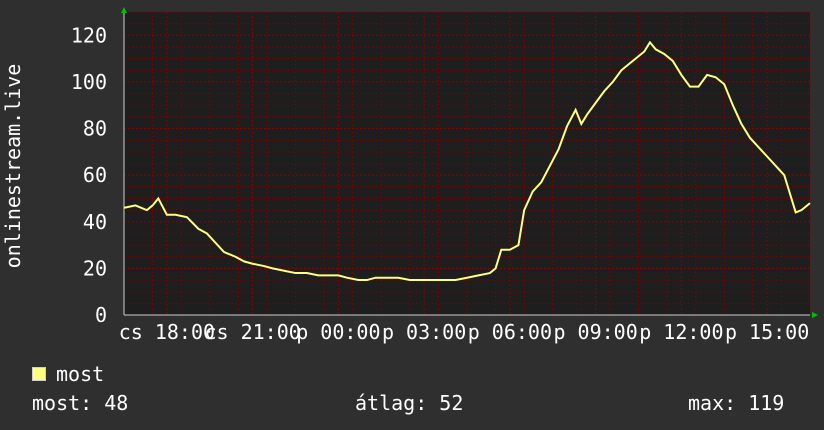 The image size is (824, 430). What do you see at coordinates (95, 129) in the screenshot?
I see `y-tick-label: 80` at bounding box center [95, 129].